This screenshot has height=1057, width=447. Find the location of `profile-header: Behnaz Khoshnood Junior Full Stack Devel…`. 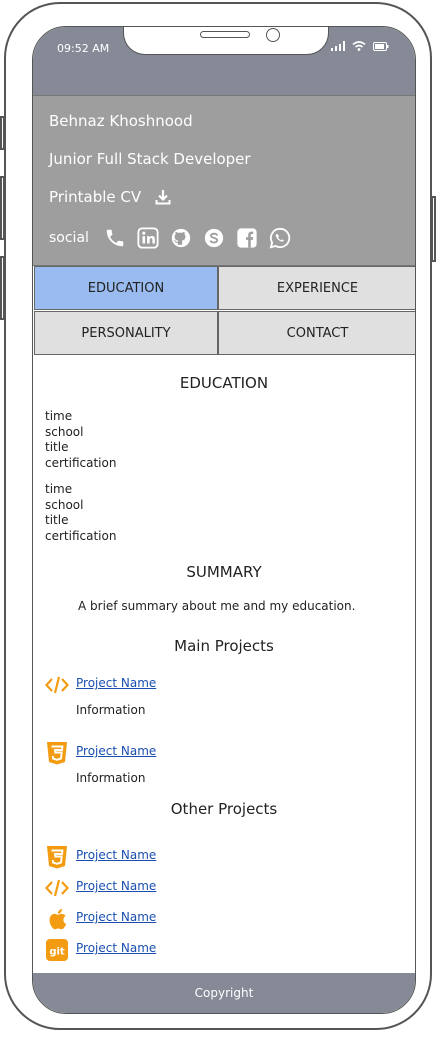

profile-header: Behnaz Khoshnood Junior Full Stack Devel… is located at coordinates (224, 180).